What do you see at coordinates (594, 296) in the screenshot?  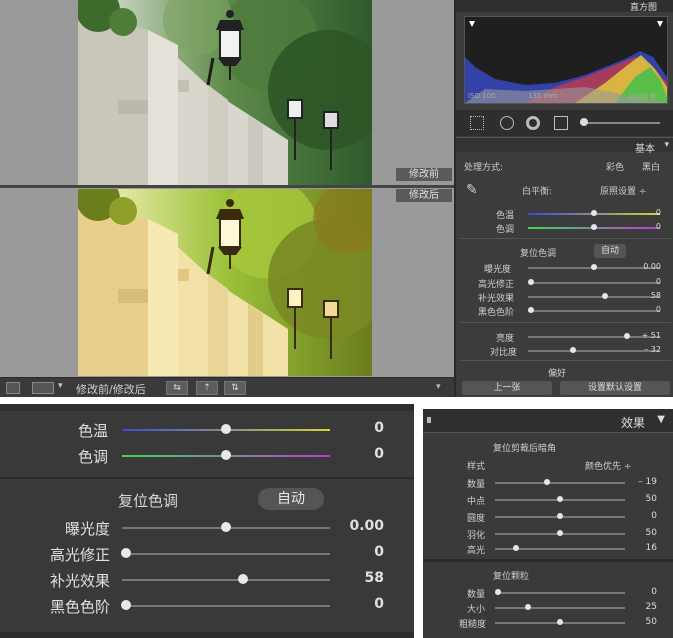 I see `fill-slider` at bounding box center [594, 296].